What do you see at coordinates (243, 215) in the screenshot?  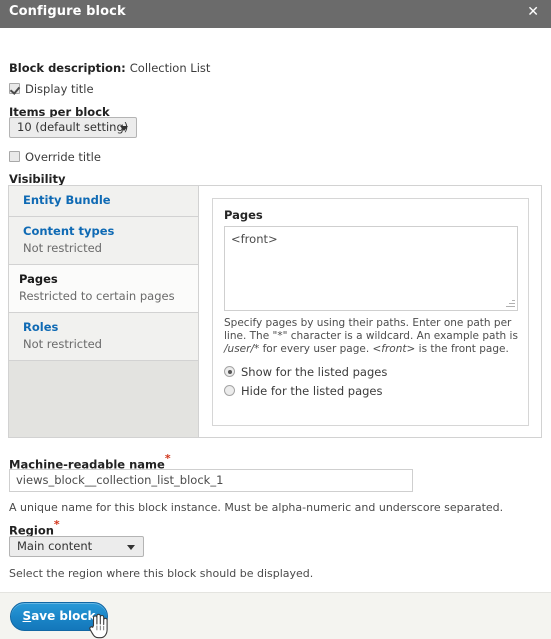 I see `pages-legend: Pages` at bounding box center [243, 215].